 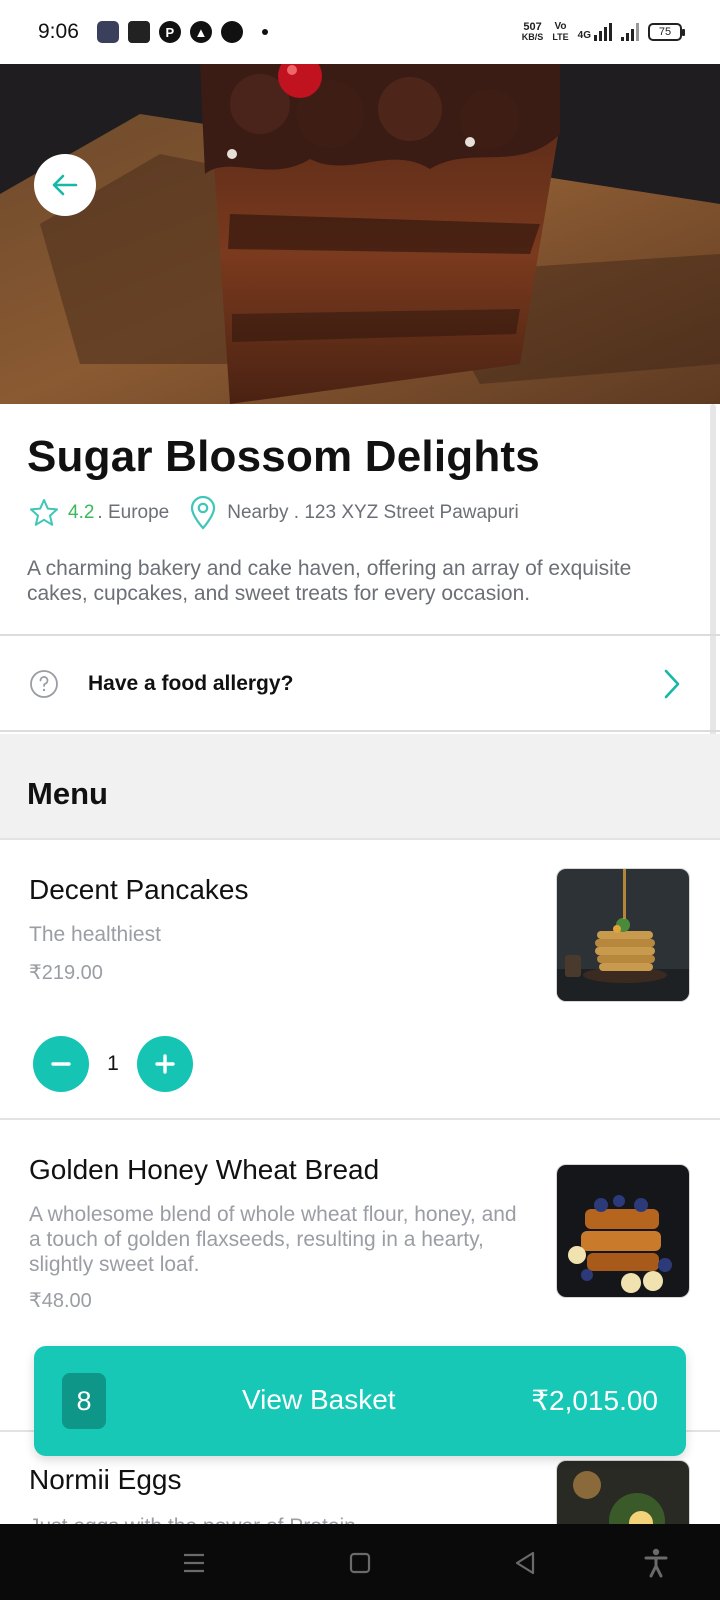 I want to click on arrow-left-icon, so click(x=65, y=185).